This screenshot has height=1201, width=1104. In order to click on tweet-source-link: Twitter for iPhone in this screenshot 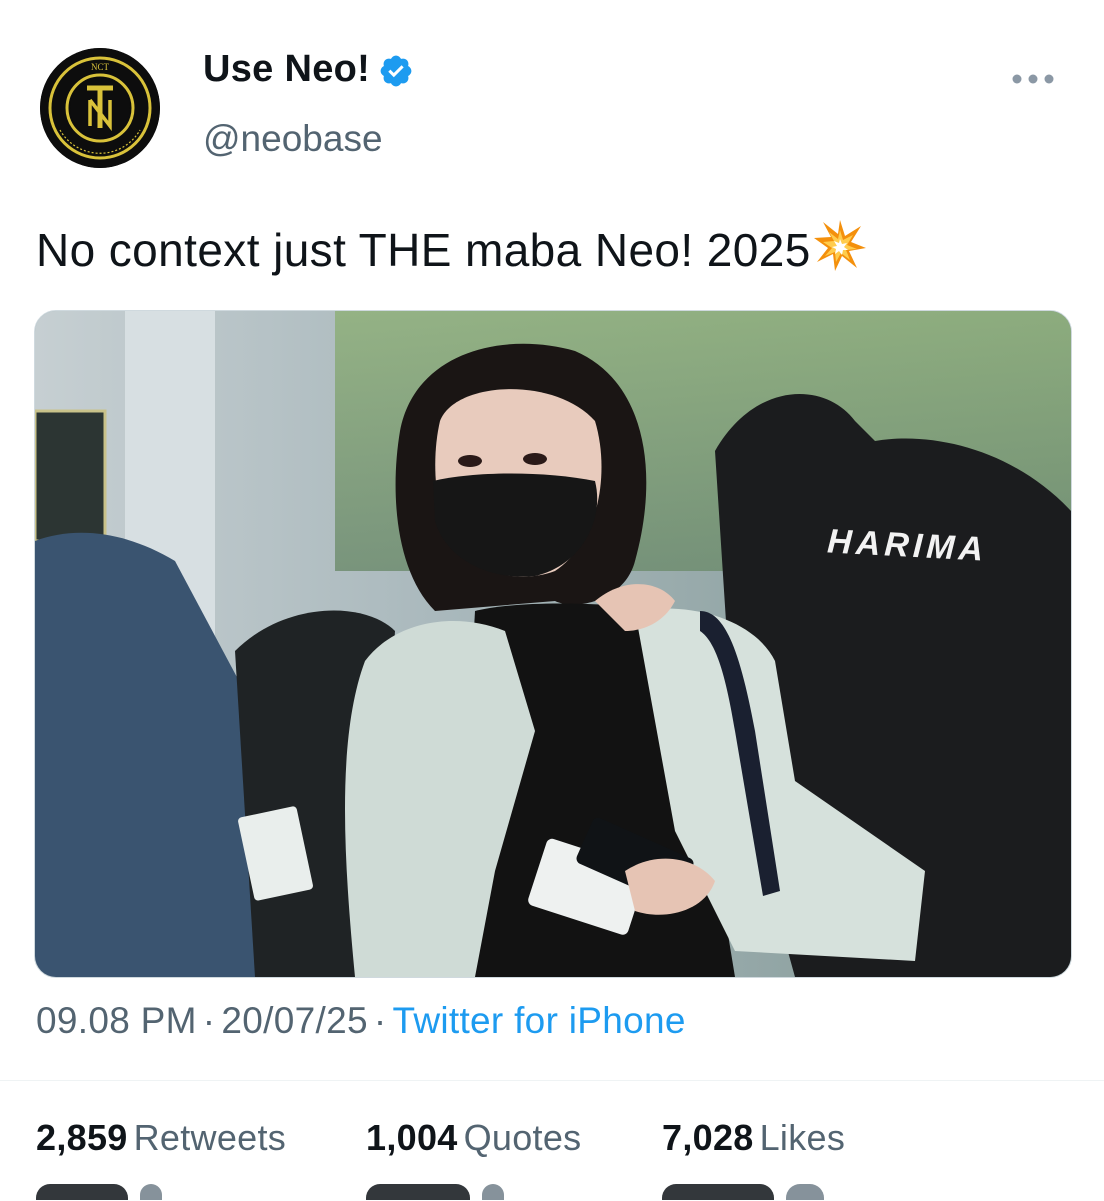, I will do `click(538, 1020)`.